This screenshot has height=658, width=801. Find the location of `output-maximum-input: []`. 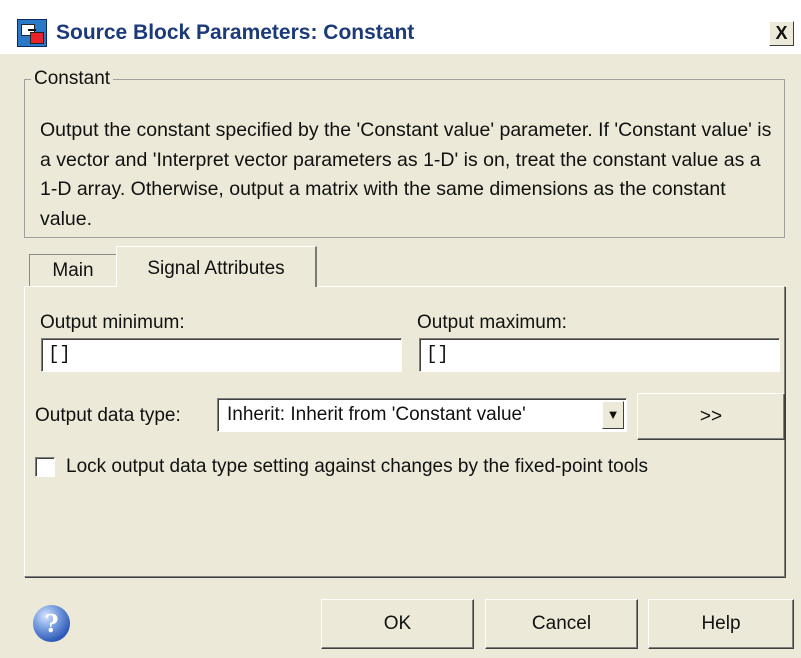

output-maximum-input: [] is located at coordinates (599, 355).